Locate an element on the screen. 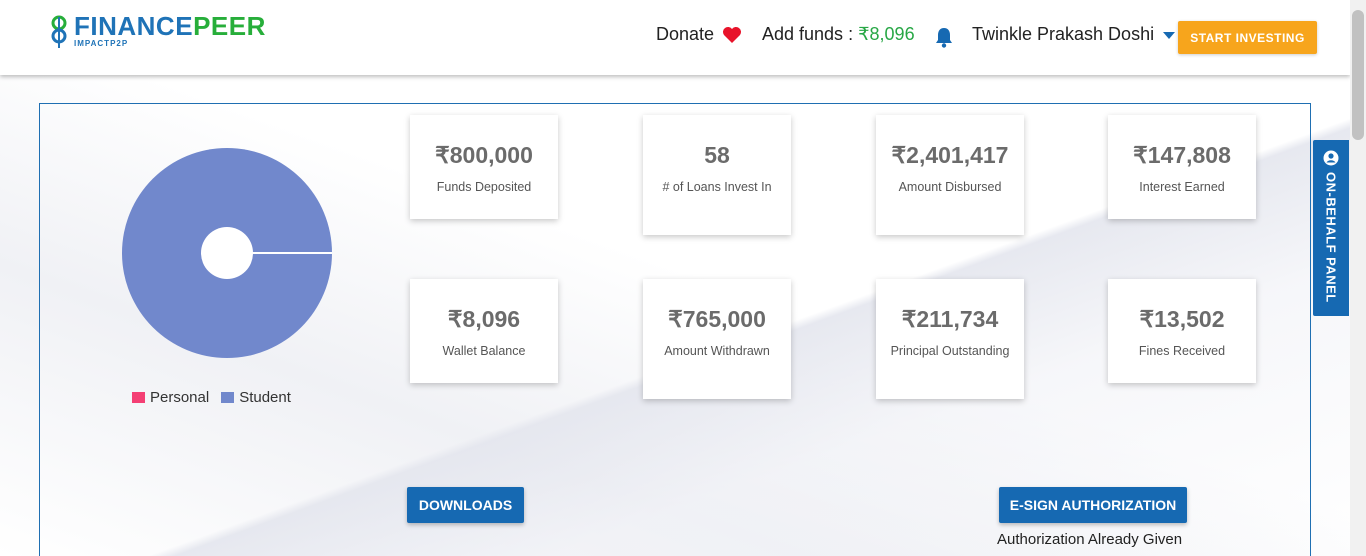 The image size is (1366, 556). chart-legend: Personal Student is located at coordinates (211, 397).